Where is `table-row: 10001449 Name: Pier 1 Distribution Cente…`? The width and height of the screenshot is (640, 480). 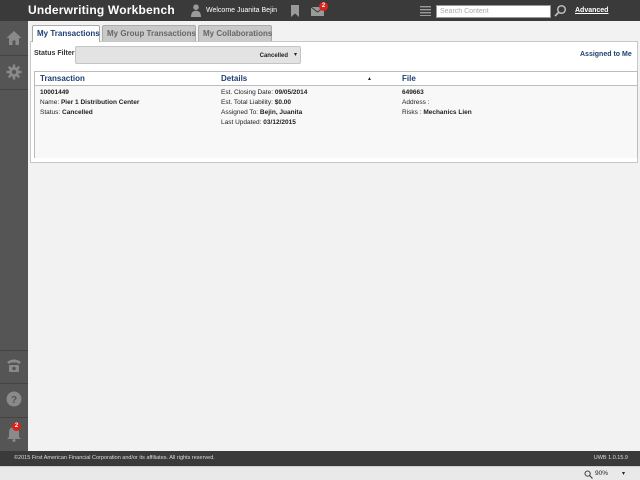 table-row: 10001449 Name: Pier 1 Distribution Cente… is located at coordinates (336, 122).